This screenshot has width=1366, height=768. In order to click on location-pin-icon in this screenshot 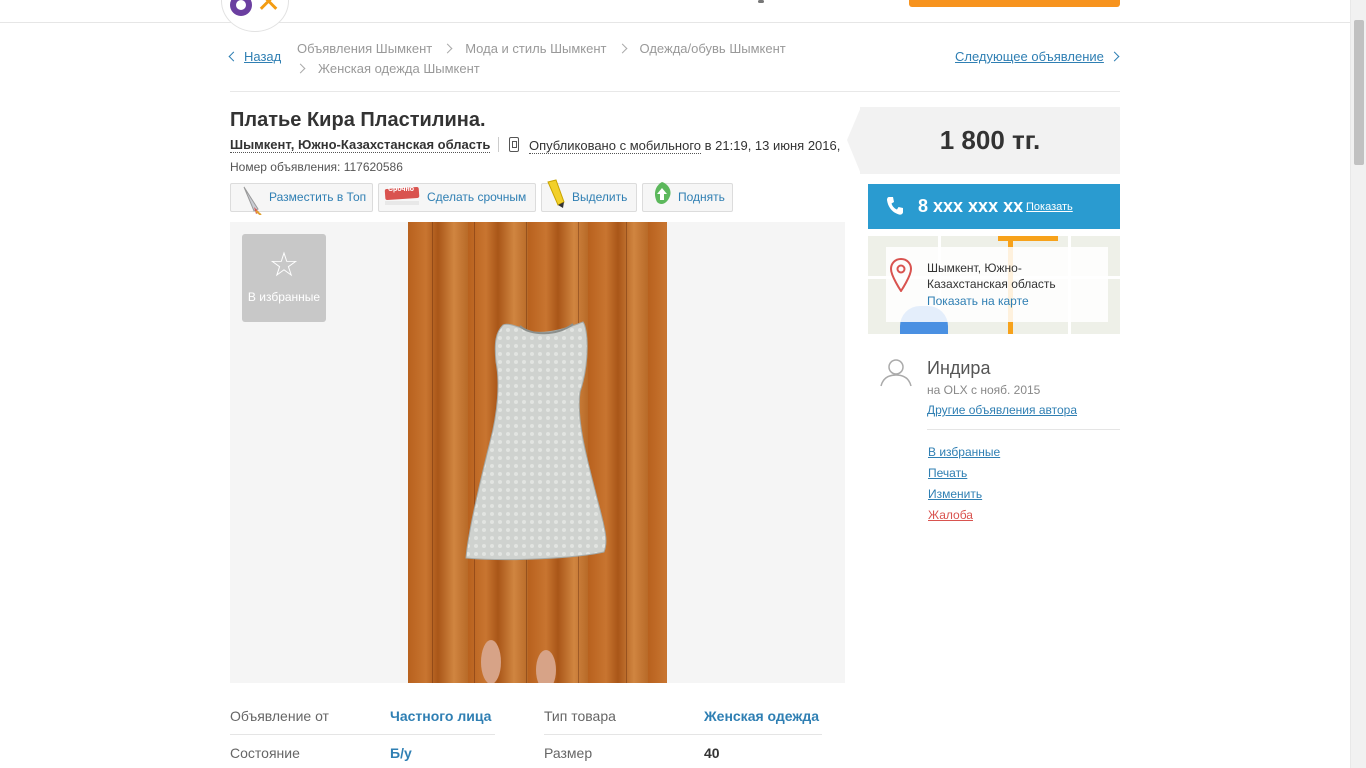, I will do `click(901, 275)`.